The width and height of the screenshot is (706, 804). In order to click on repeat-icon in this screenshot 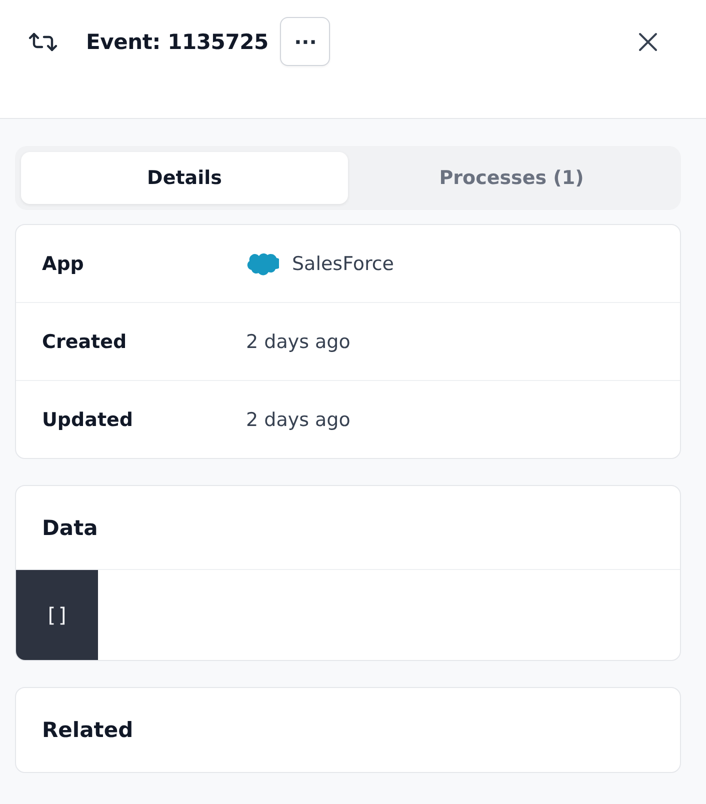, I will do `click(43, 41)`.